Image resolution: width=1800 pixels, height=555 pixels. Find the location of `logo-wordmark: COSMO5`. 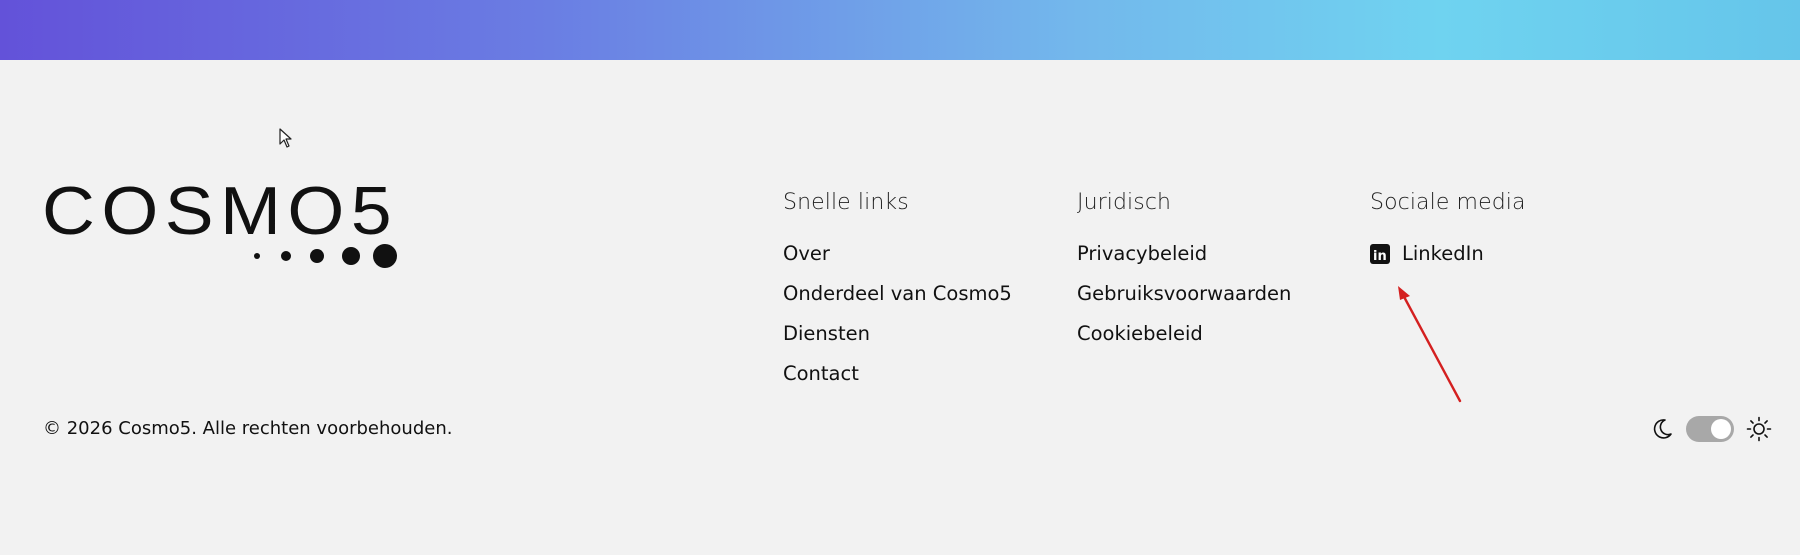

logo-wordmark: COSMO5 is located at coordinates (220, 214).